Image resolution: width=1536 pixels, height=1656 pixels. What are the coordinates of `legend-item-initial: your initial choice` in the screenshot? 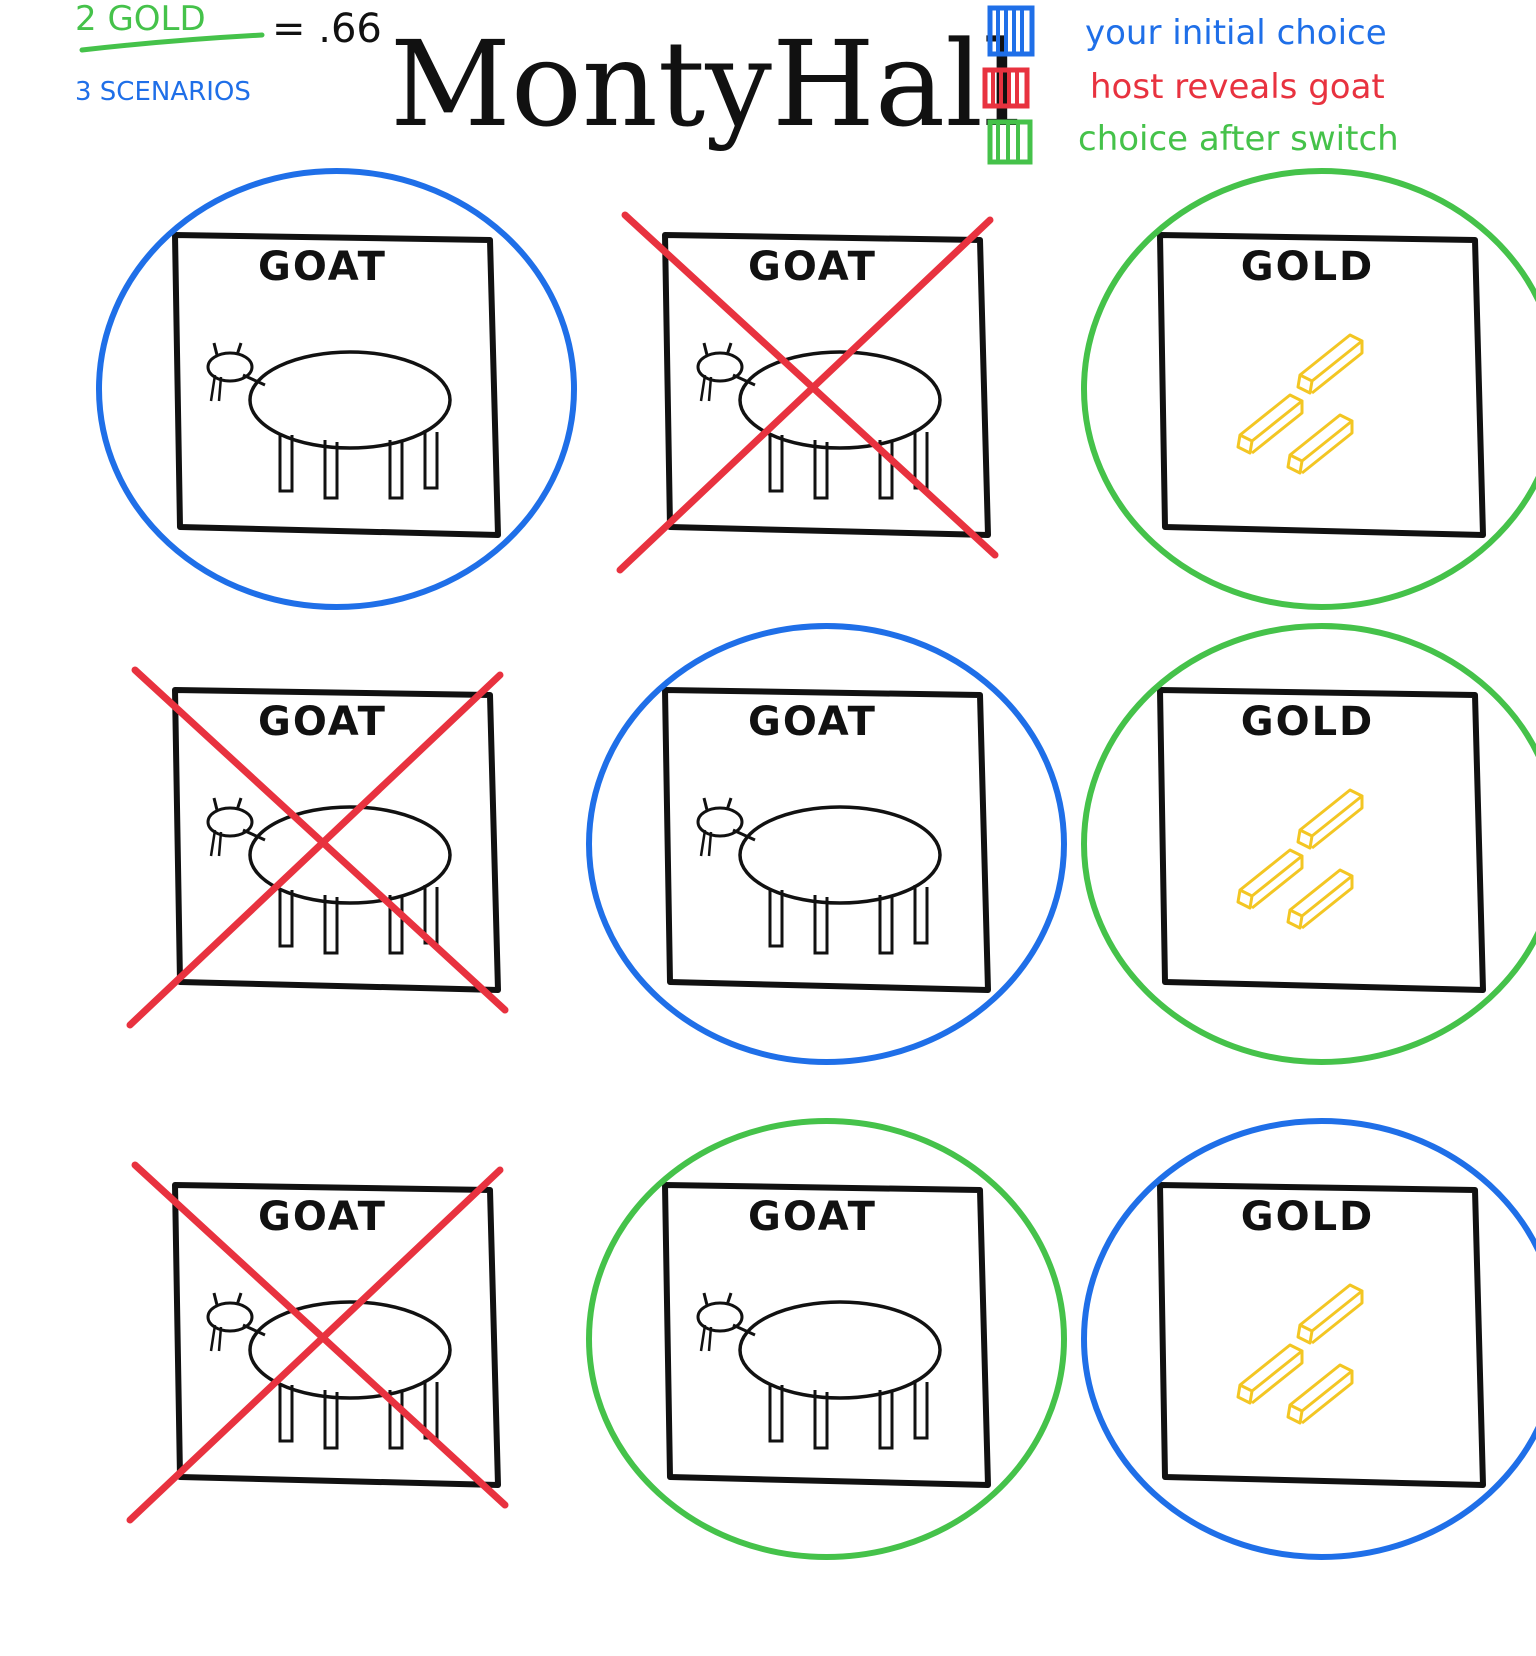 It's located at (1187, 31).